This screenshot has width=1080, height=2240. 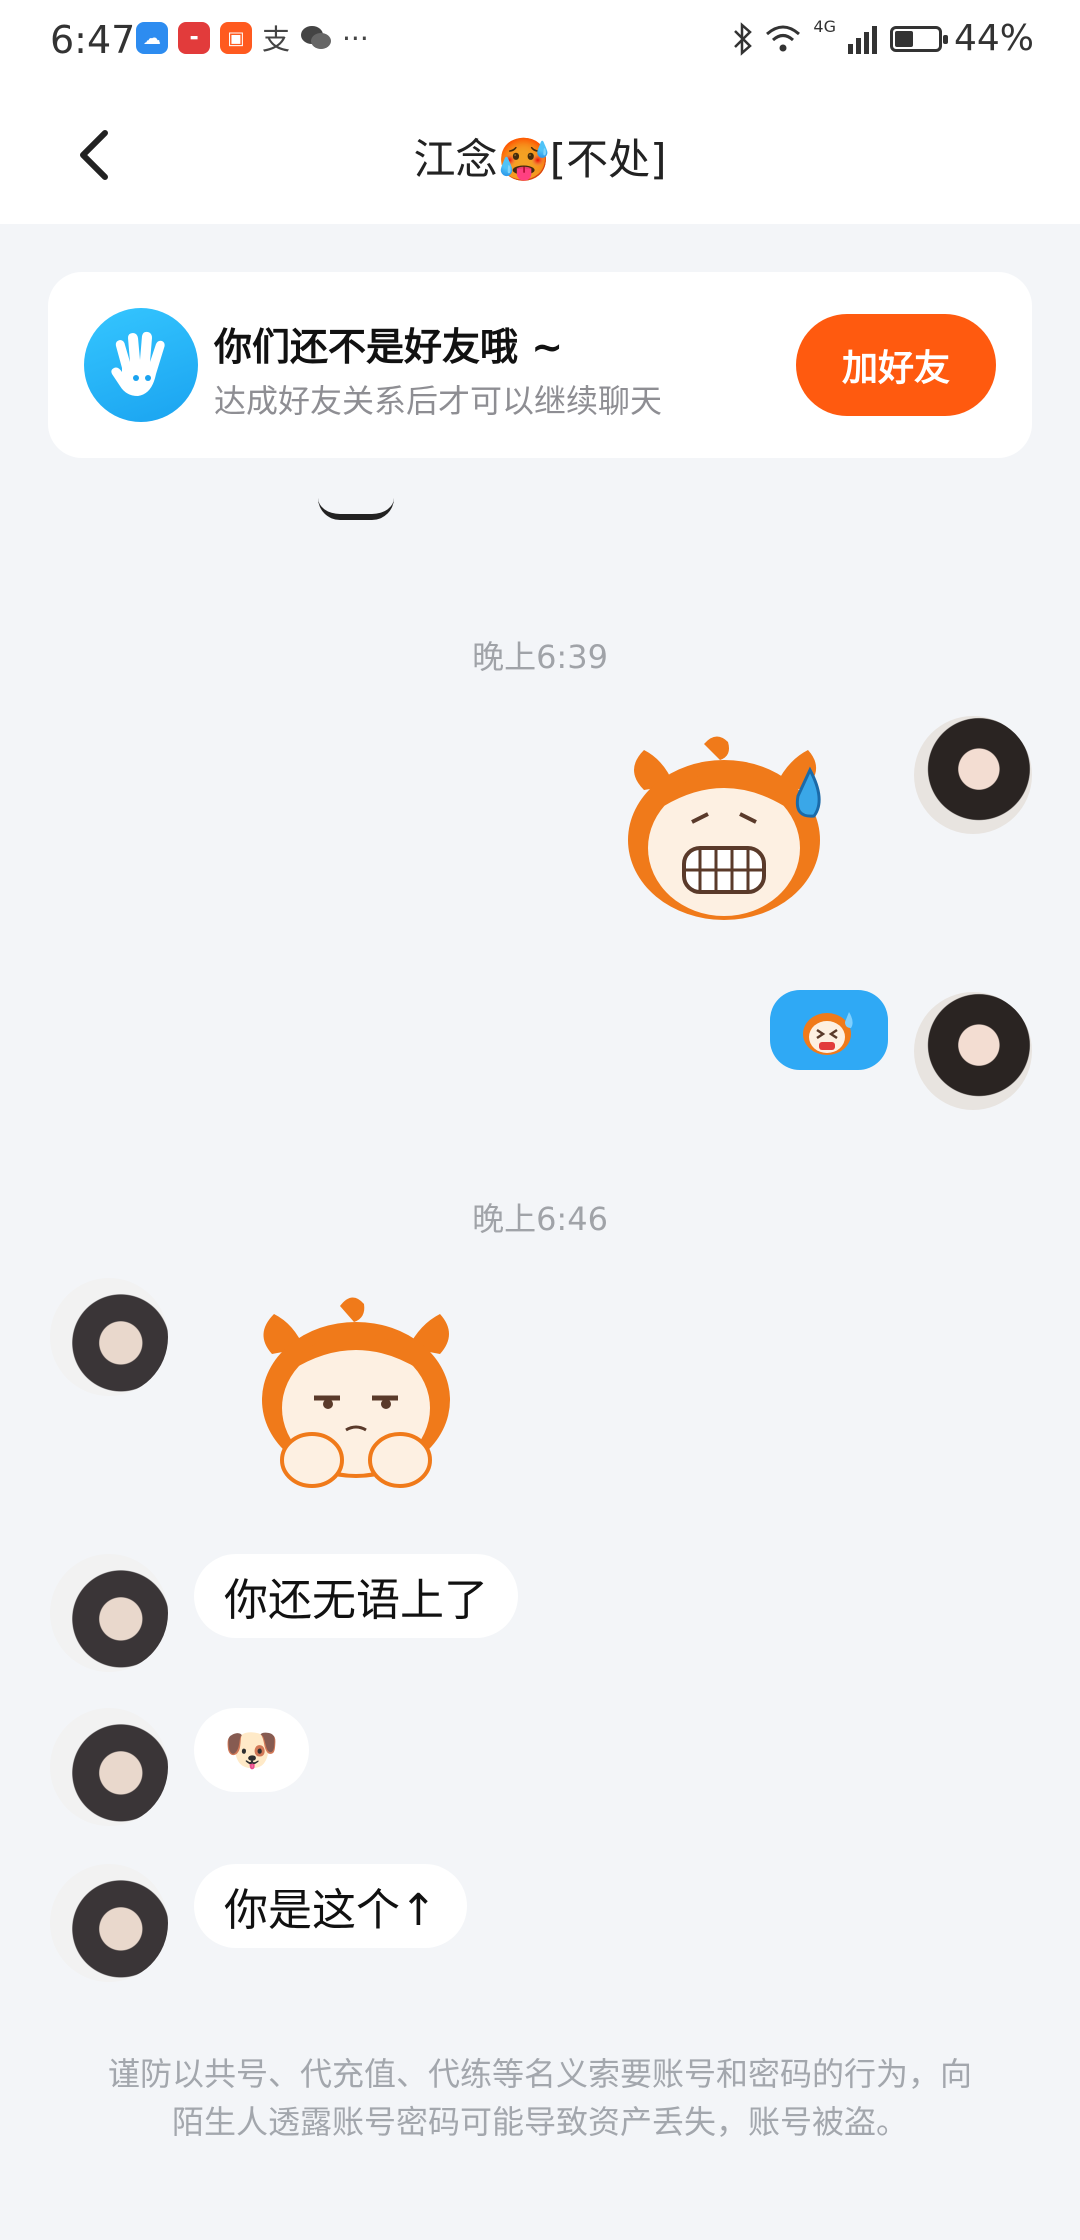 What do you see at coordinates (862, 39) in the screenshot?
I see `signal-icon` at bounding box center [862, 39].